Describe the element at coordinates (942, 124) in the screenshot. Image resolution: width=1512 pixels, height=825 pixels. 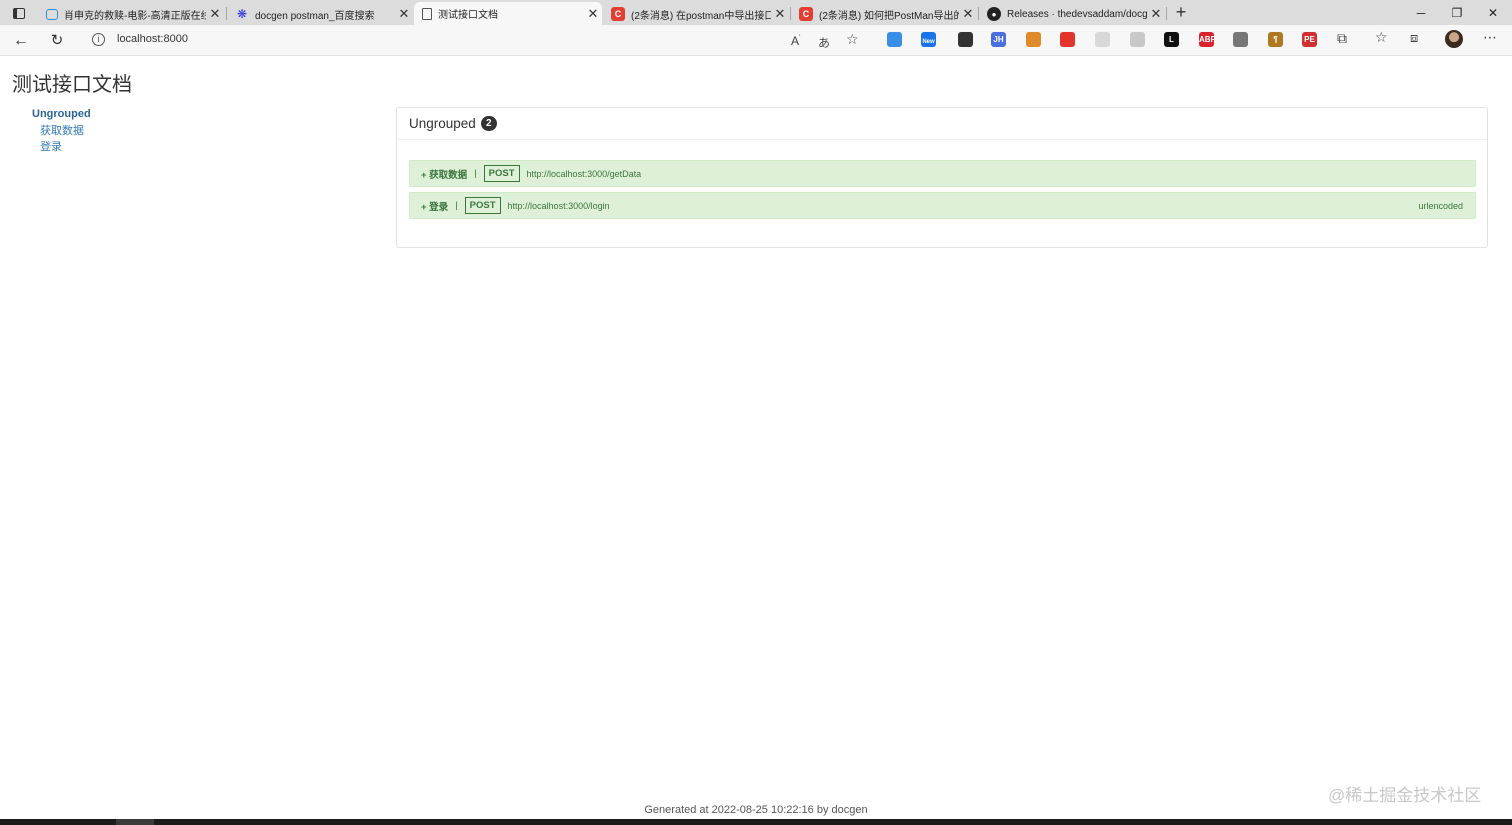
I see `panel-heading: Ungrouped 2` at that location.